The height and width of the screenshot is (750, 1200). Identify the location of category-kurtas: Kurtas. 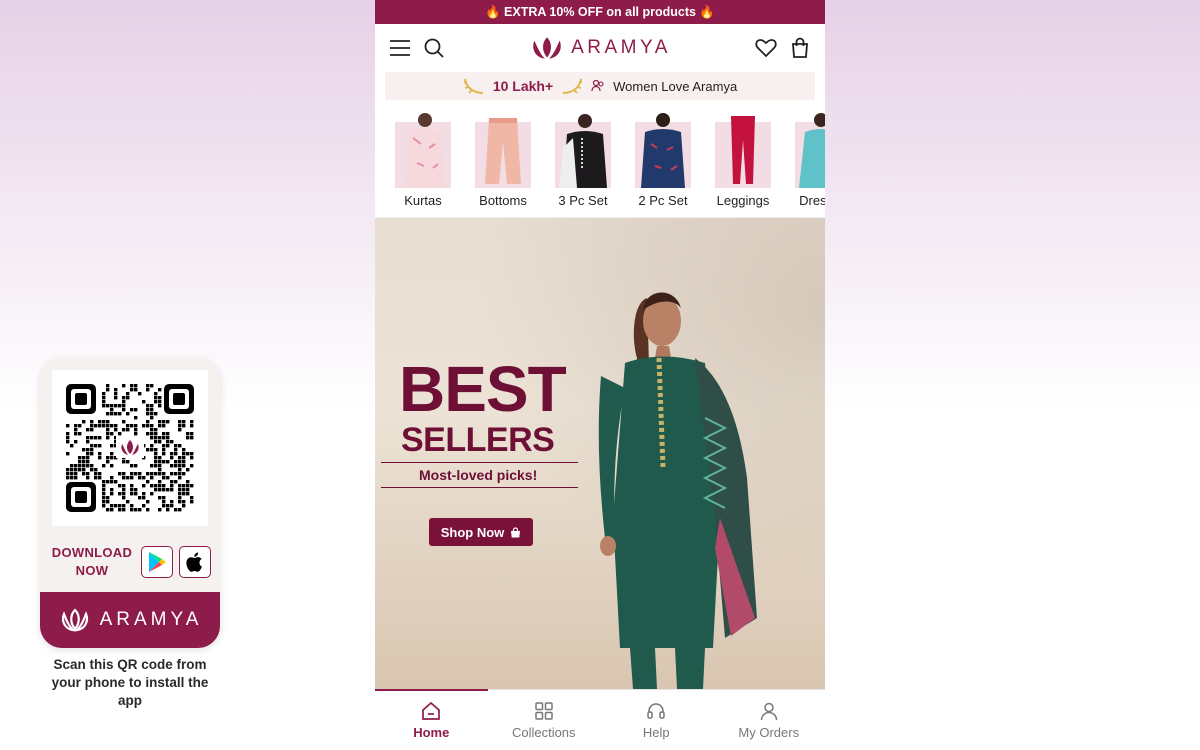
(423, 162).